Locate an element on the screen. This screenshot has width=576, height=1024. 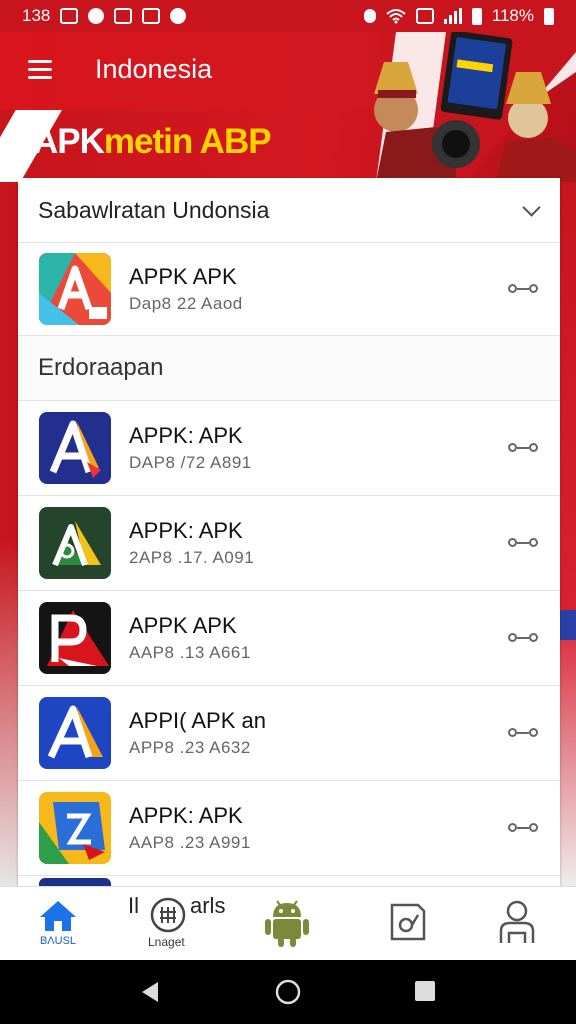
banner-title: APKmetin ABP is located at coordinates (152, 142).